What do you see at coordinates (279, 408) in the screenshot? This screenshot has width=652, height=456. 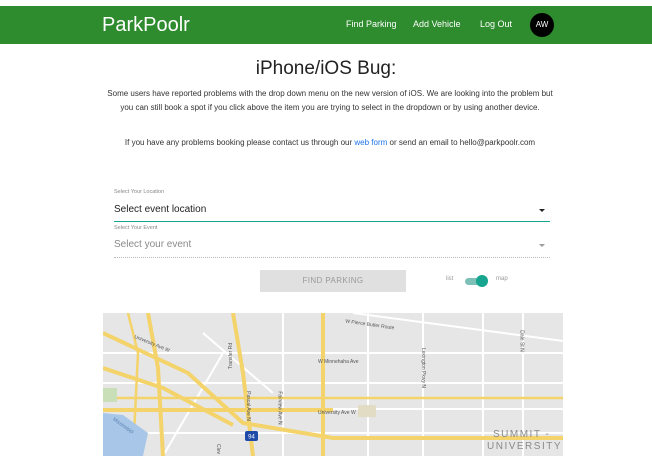 I see `map-label-fairview: Fairview Ave N` at bounding box center [279, 408].